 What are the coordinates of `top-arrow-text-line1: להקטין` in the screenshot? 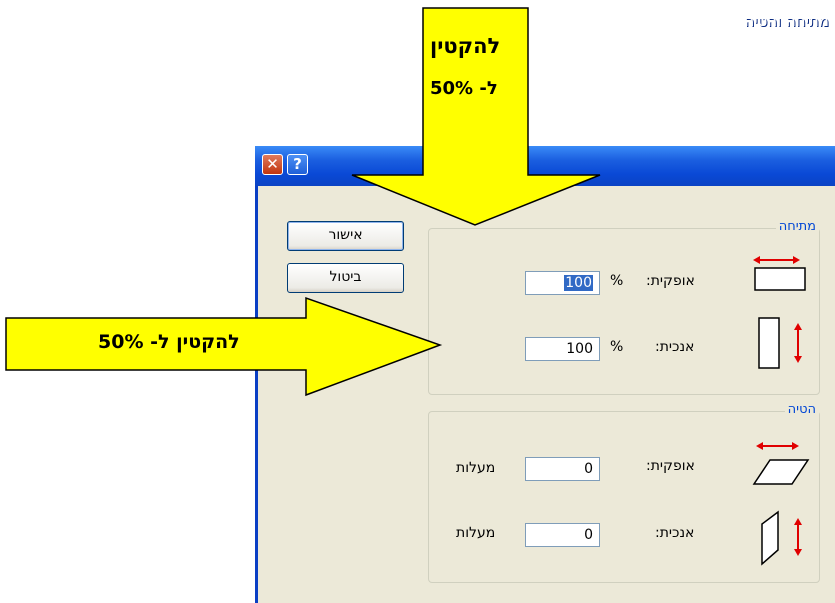 It's located at (465, 46).